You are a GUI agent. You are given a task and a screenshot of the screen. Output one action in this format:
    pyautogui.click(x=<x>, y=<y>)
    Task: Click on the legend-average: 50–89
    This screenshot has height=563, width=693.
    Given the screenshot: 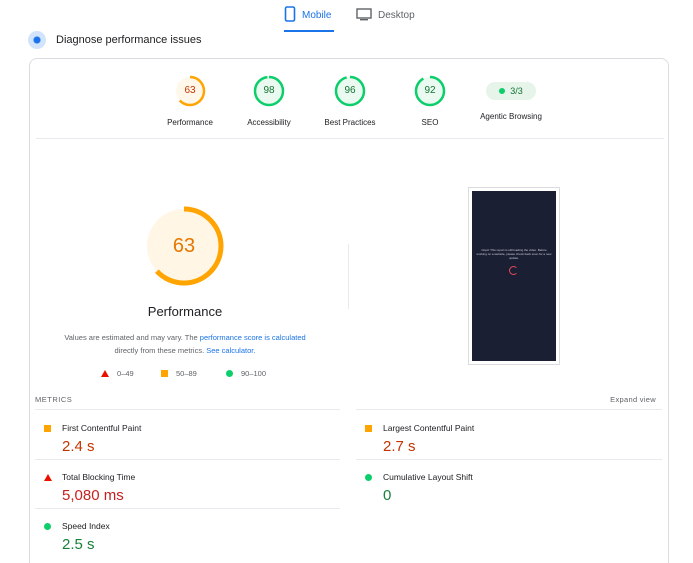 What is the action you would take?
    pyautogui.click(x=179, y=373)
    